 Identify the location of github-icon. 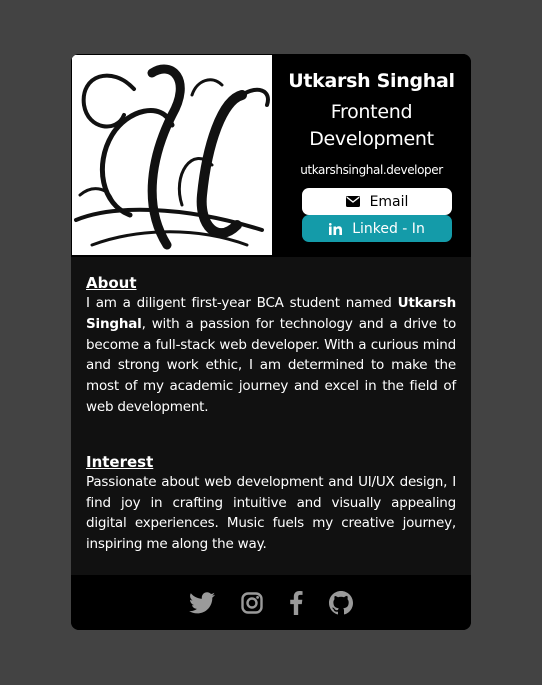
(341, 602).